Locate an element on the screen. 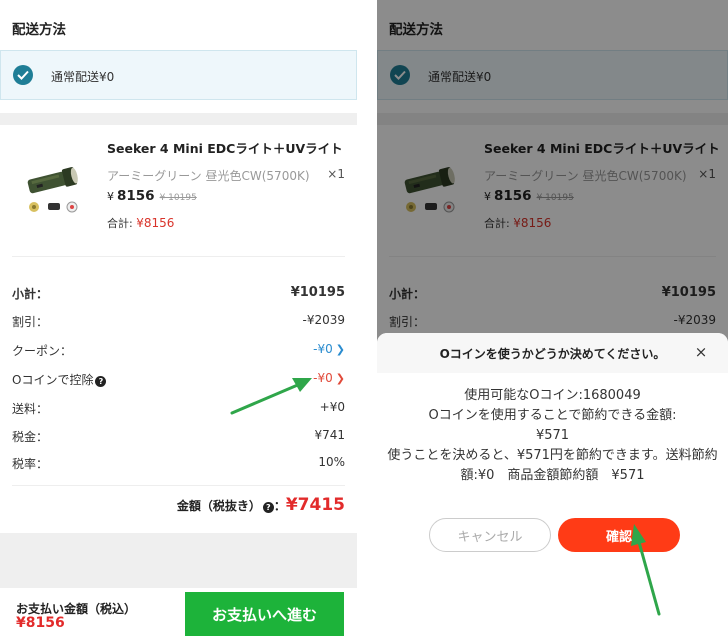  product-price: 8156 is located at coordinates (136, 196).